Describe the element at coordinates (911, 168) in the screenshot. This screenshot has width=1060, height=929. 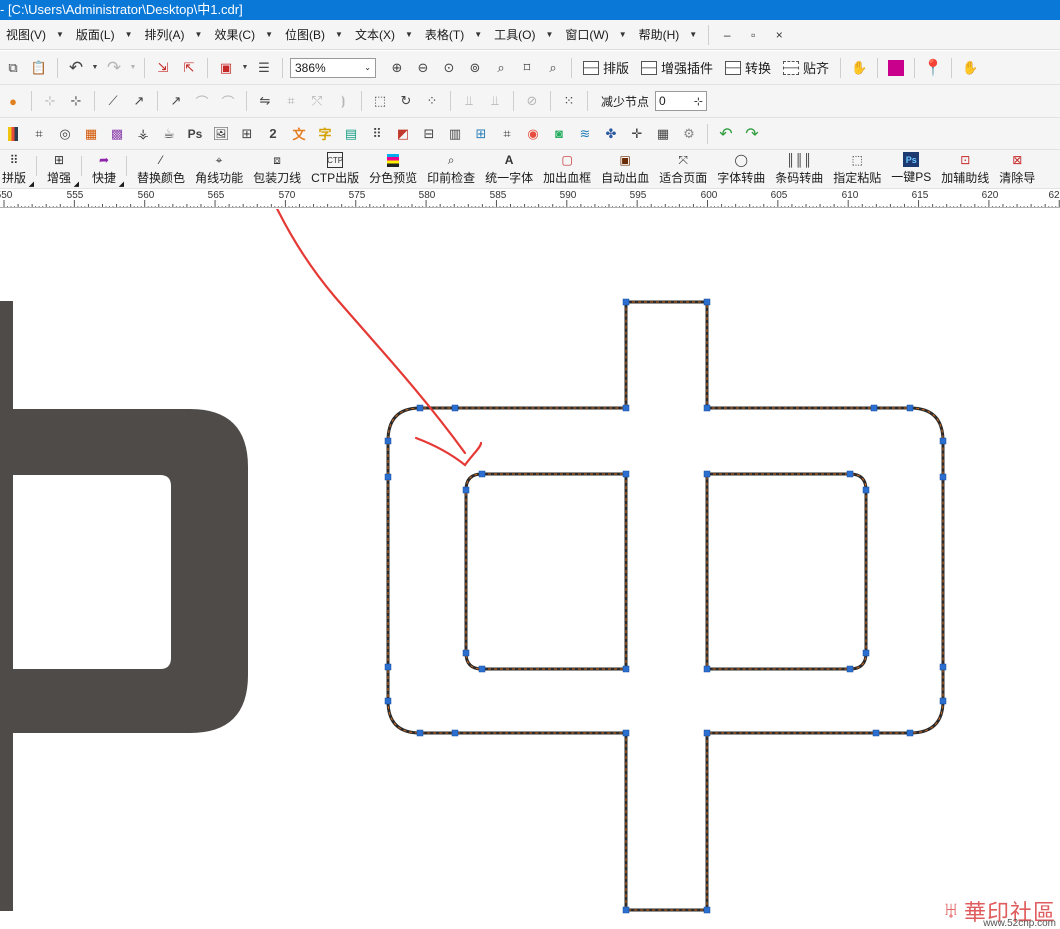
I see `one-click-ps-button: Ps 一键PS` at that location.